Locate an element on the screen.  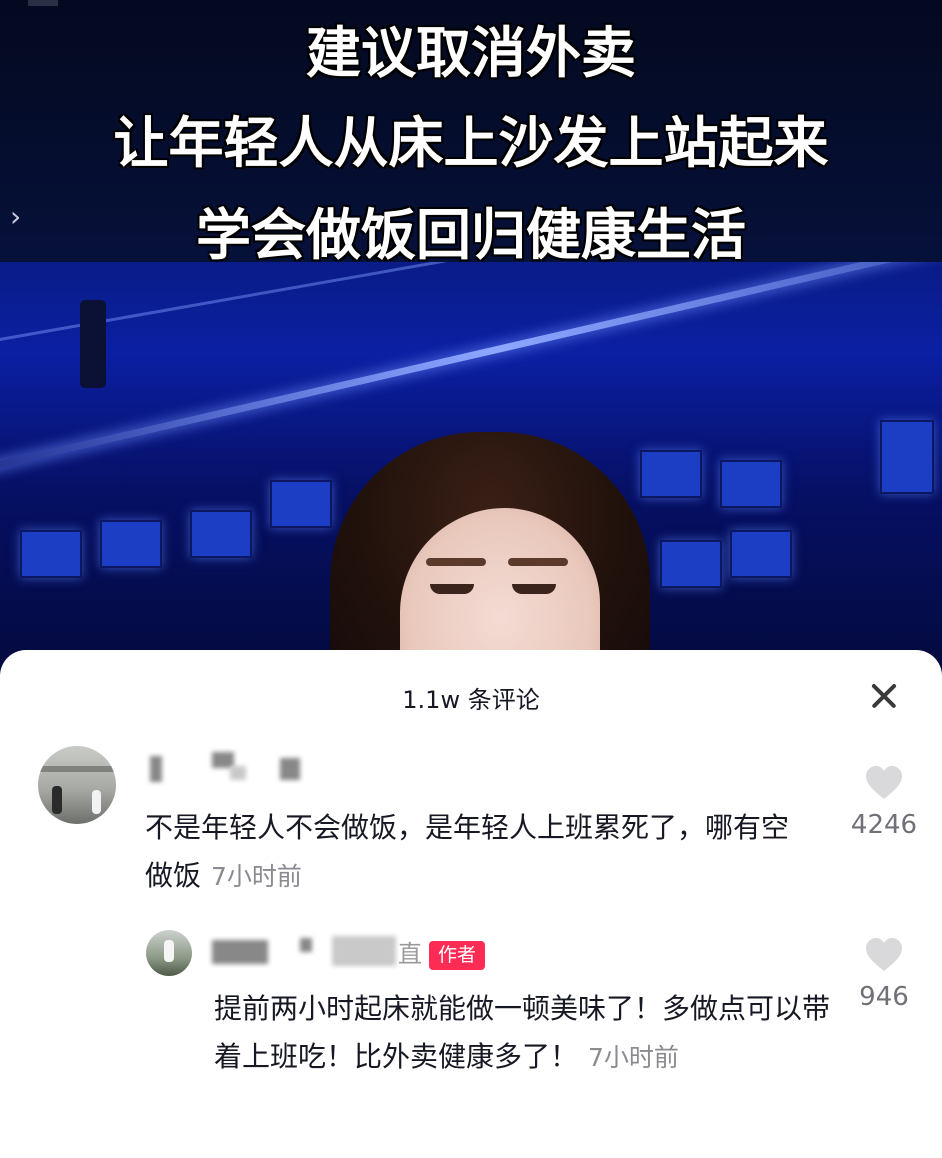
like-count: 946 is located at coordinates (884, 997).